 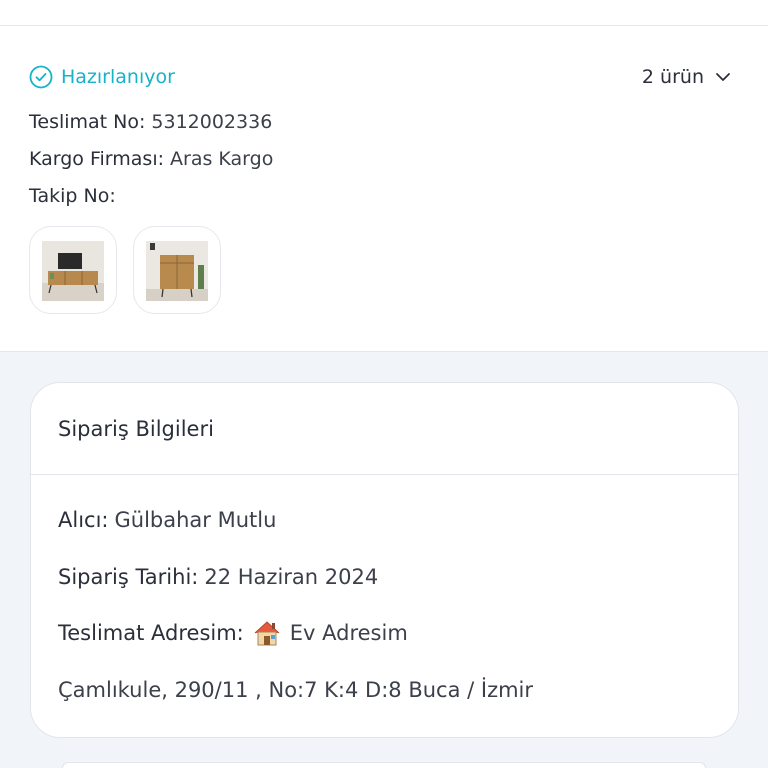 I want to click on shipment-status: Hazırlanıyor, so click(x=102, y=77).